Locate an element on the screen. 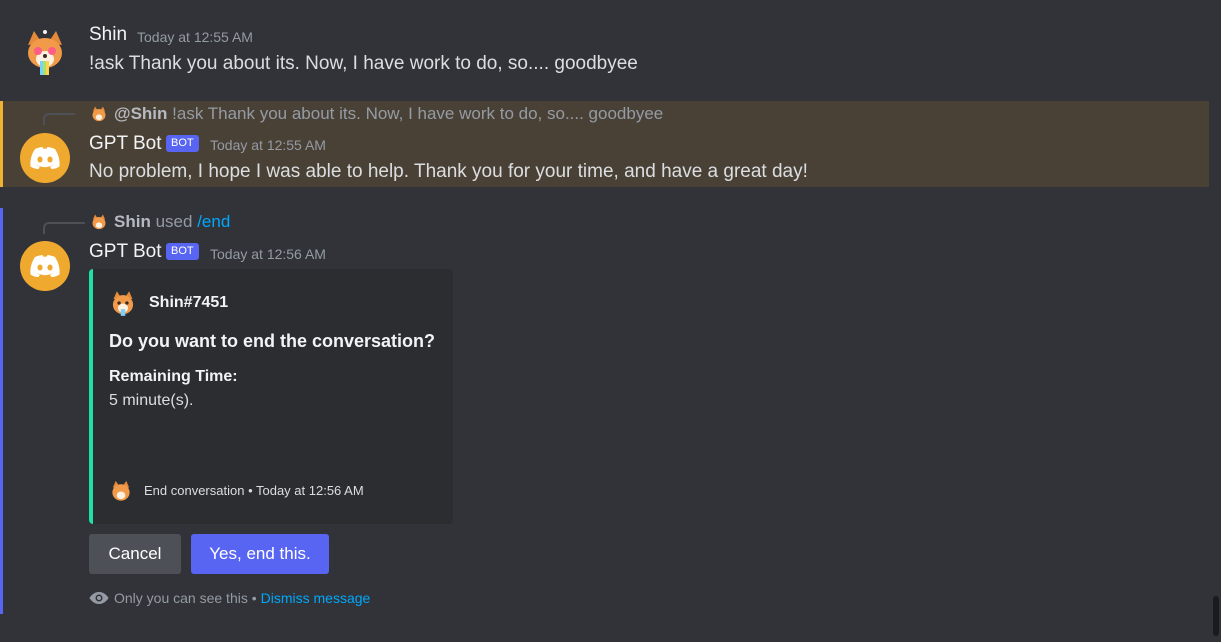 Image resolution: width=1221 pixels, height=642 pixels. dismiss-message-link: Dismiss message is located at coordinates (316, 598).